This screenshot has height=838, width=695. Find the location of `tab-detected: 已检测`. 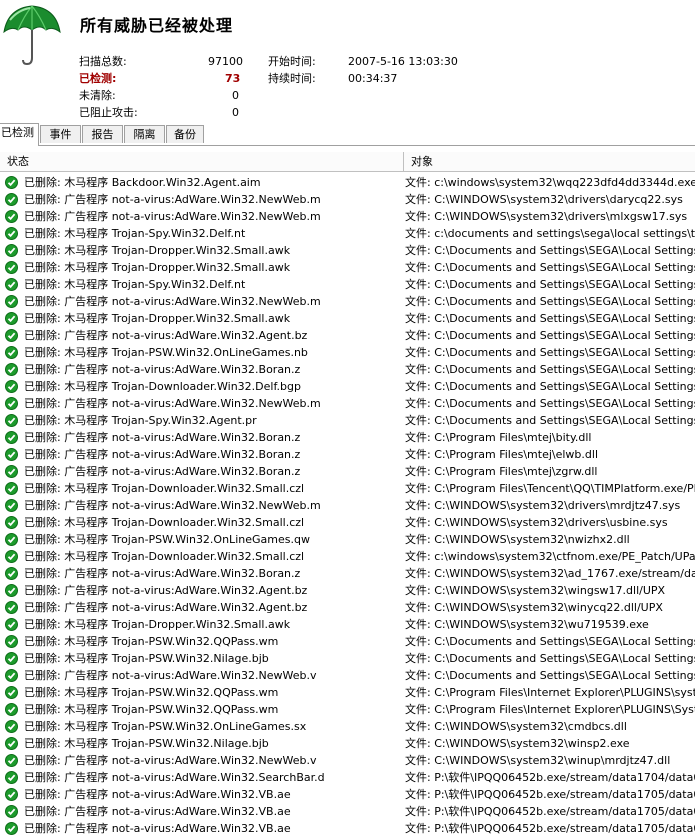

tab-detected: 已检测 is located at coordinates (19, 134).